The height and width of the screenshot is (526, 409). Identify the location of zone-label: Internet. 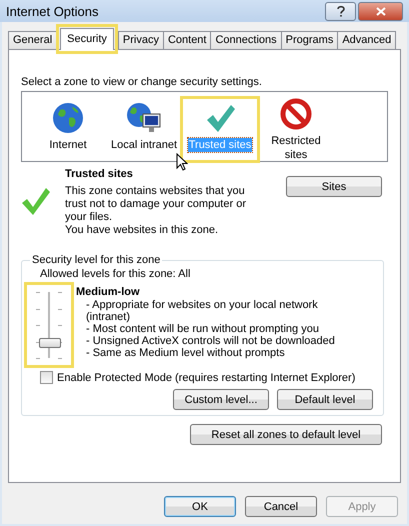
(68, 145).